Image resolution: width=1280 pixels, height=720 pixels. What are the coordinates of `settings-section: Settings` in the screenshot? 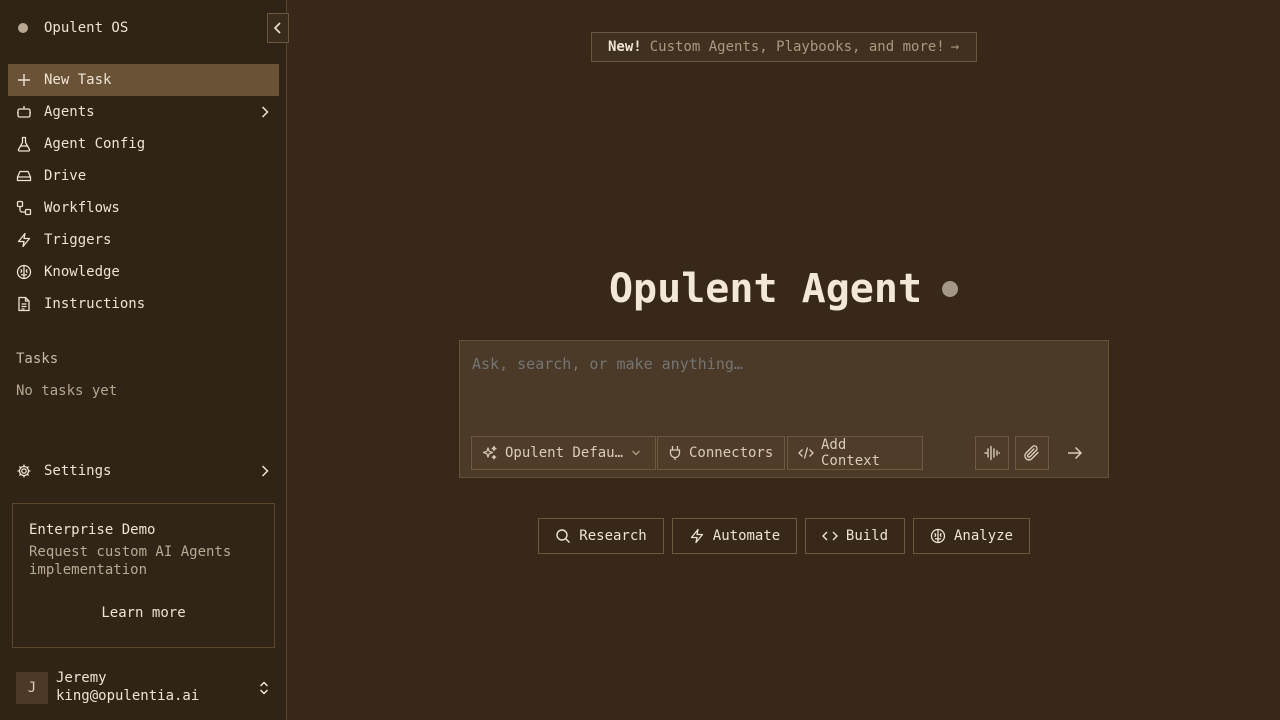 It's located at (143, 471).